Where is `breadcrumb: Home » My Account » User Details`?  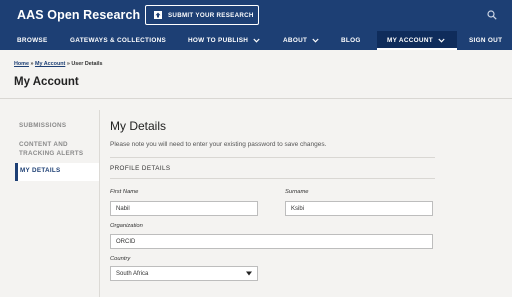
breadcrumb: Home » My Account » User Details is located at coordinates (58, 64).